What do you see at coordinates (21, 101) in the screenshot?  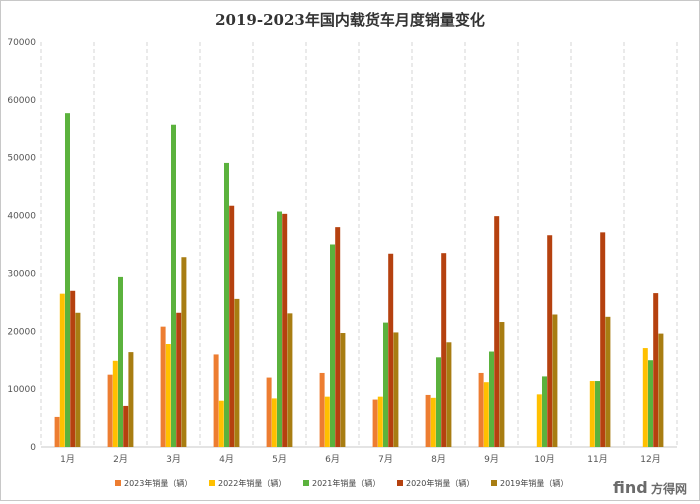 I see `y-tick-label: 60000` at bounding box center [21, 101].